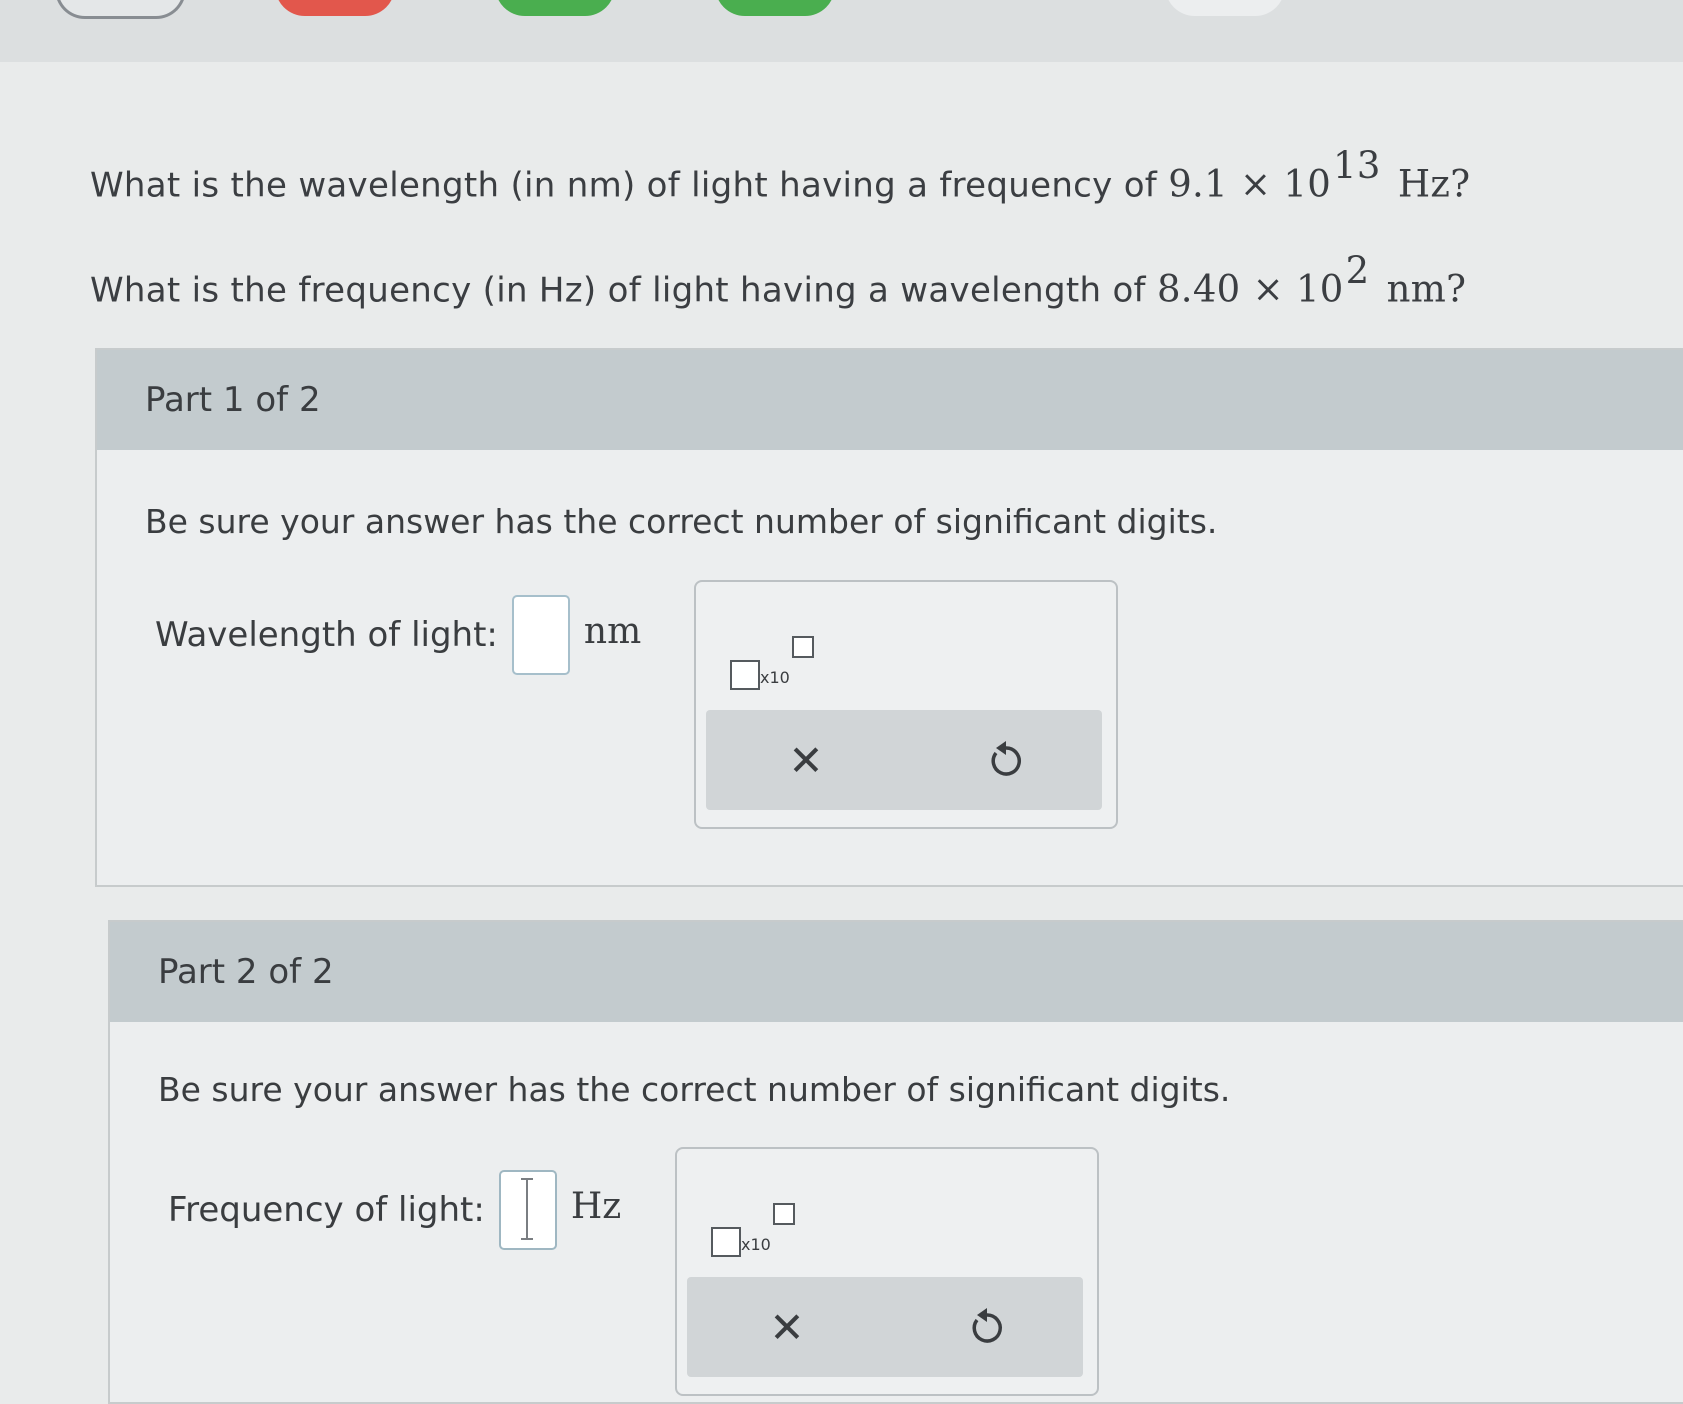 This screenshot has height=1404, width=1683. Describe the element at coordinates (1250, 289) in the screenshot. I see `question-2-coefficient: 8.40 × 10` at that location.